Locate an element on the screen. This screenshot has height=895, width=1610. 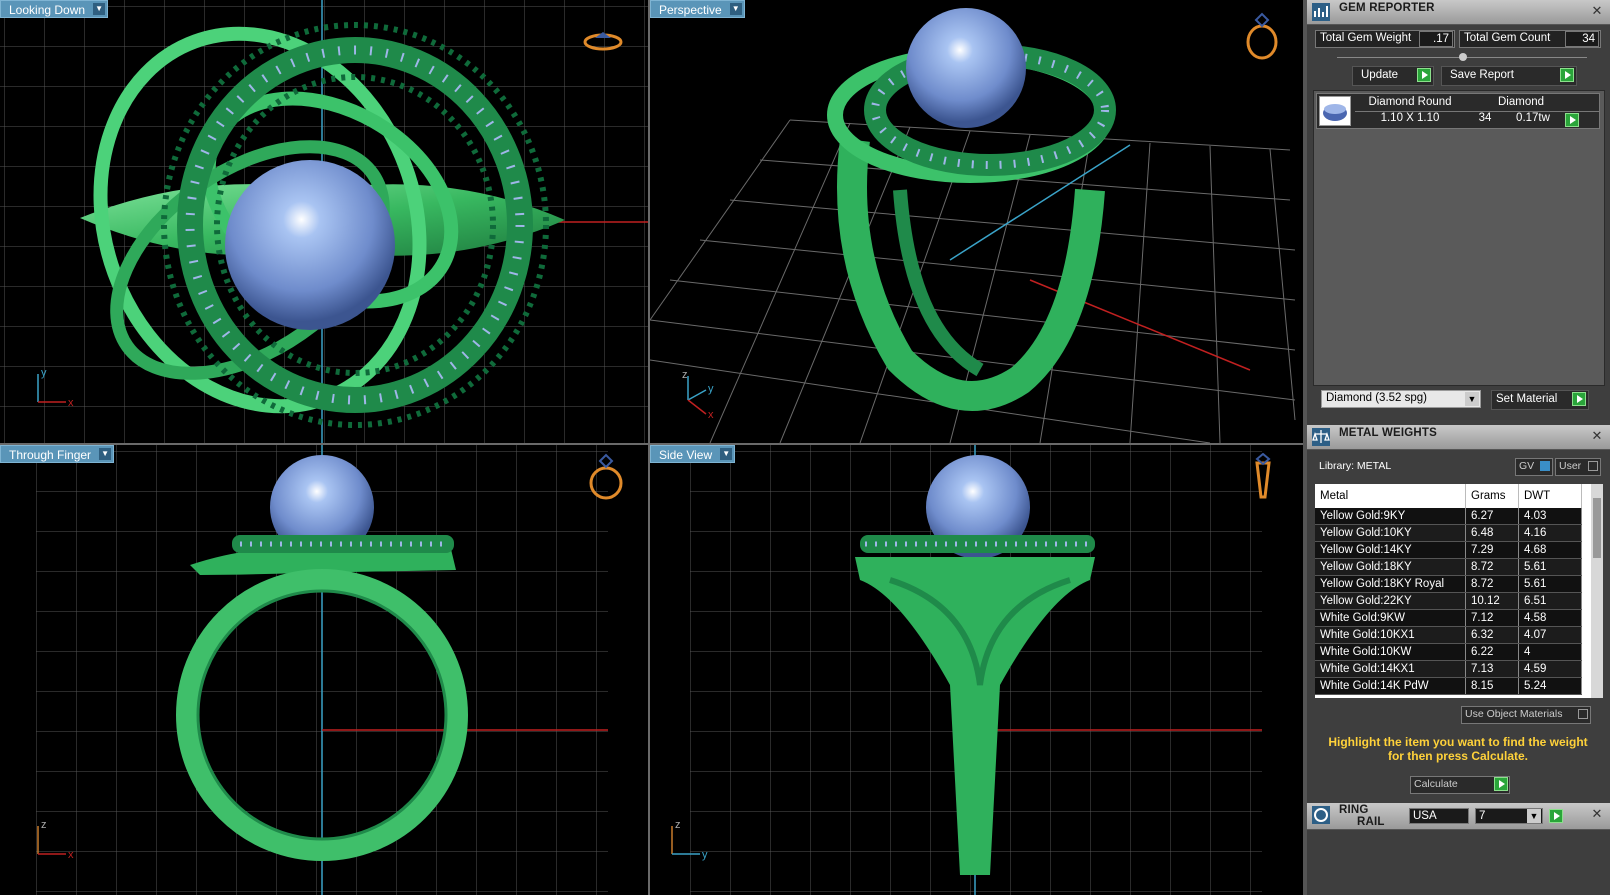
round-diamond-icon is located at coordinates (1335, 111).